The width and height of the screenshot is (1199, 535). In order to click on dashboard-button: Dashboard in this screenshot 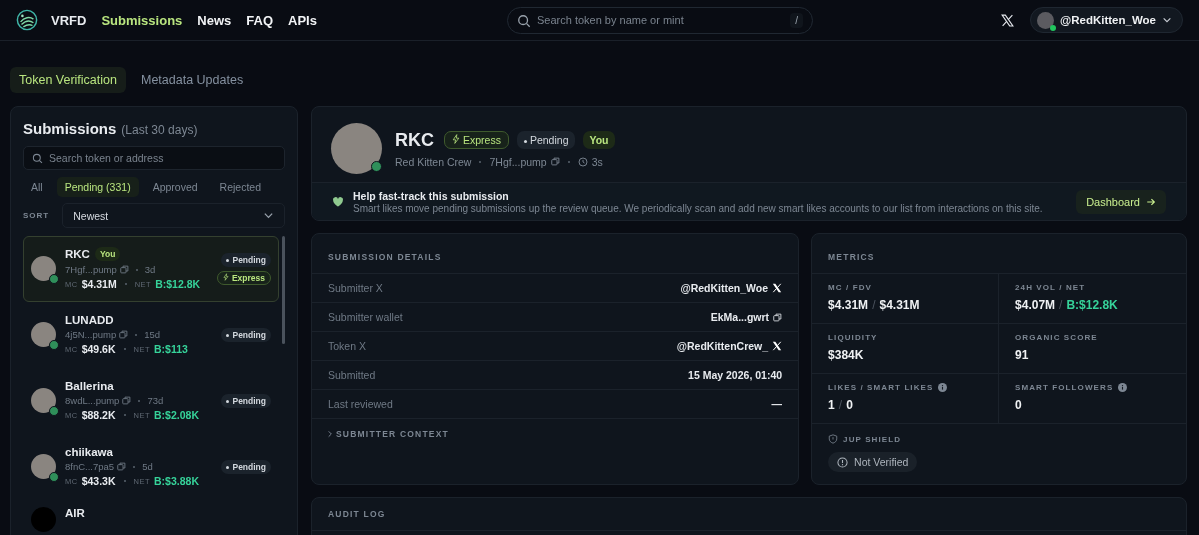, I will do `click(1121, 202)`.